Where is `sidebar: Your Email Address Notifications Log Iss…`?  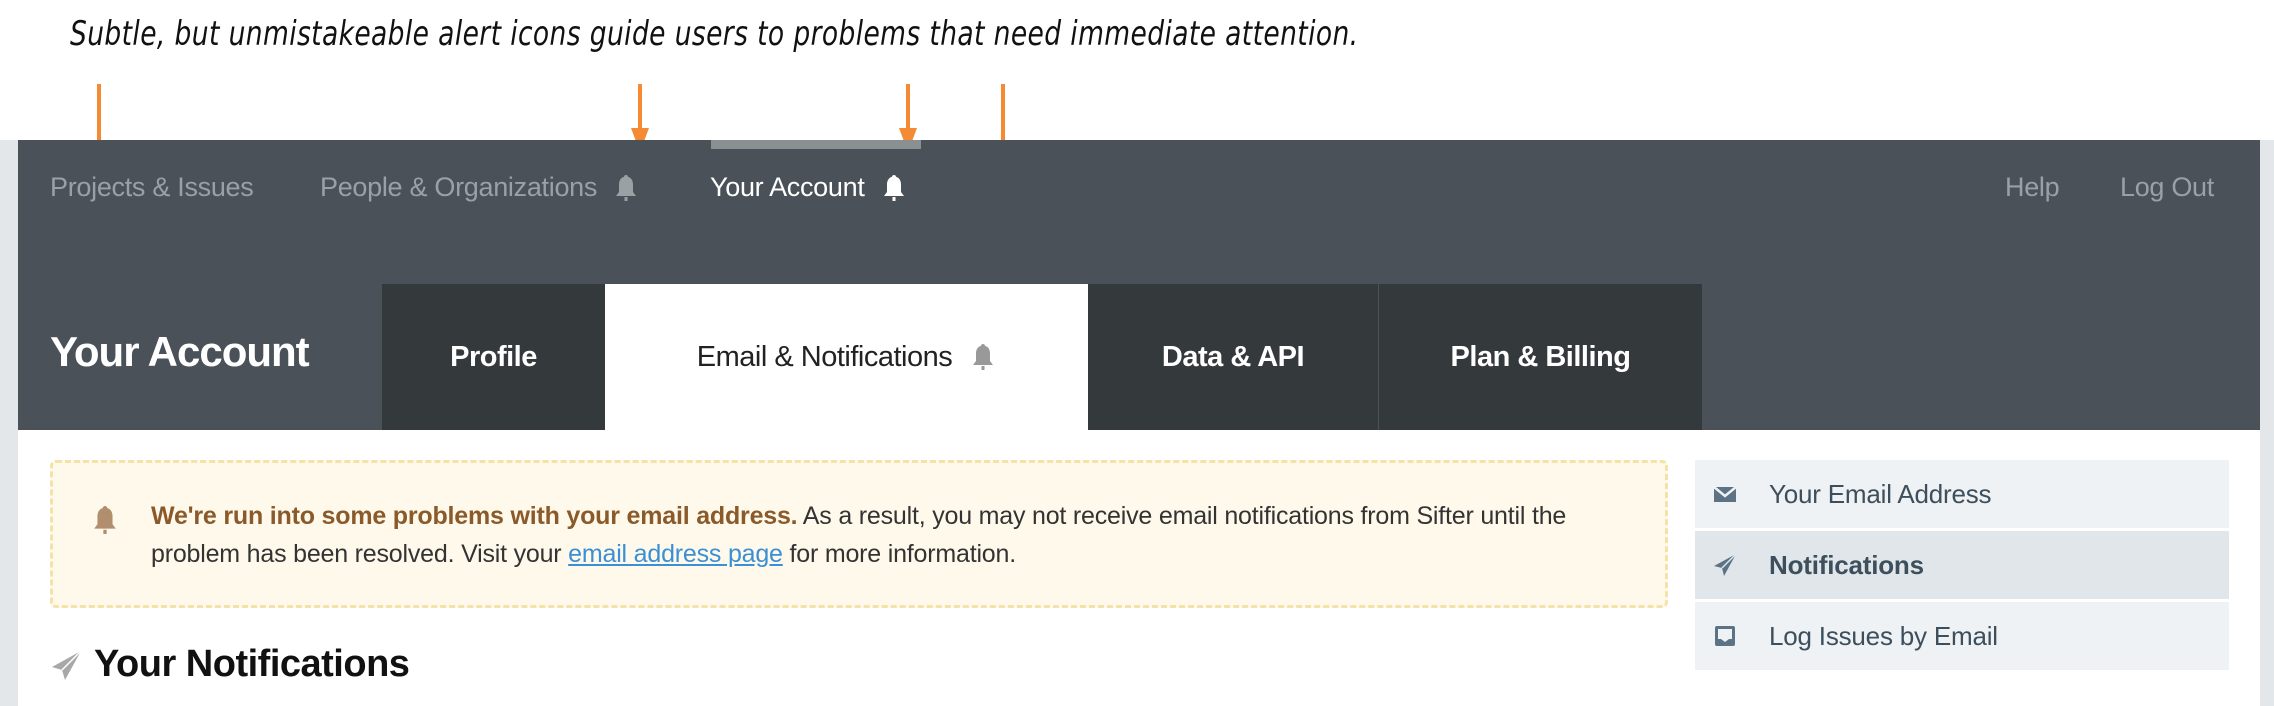 sidebar: Your Email Address Notifications Log Iss… is located at coordinates (1962, 566).